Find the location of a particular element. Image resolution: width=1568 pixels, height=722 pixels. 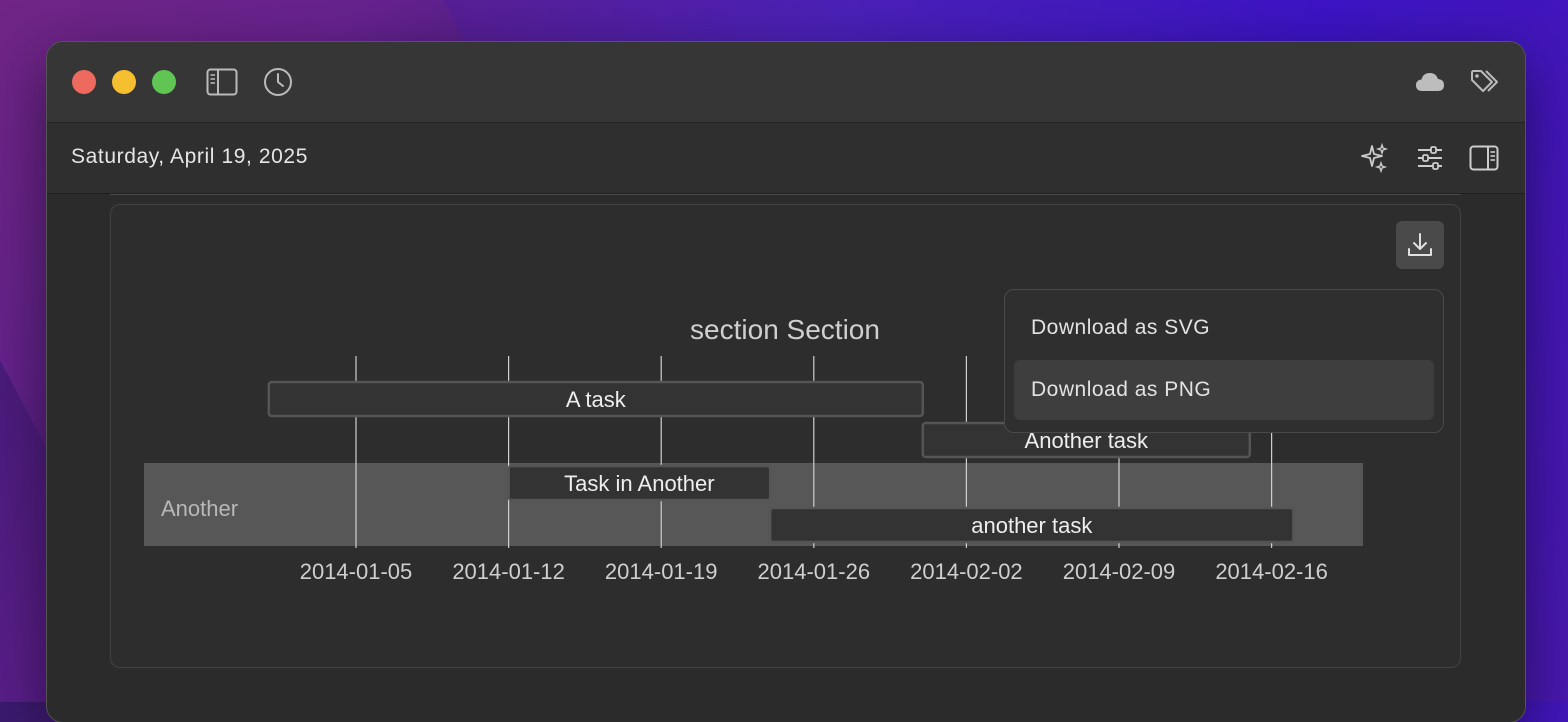

page-title: Saturday, April 19, 2025 is located at coordinates (189, 156).